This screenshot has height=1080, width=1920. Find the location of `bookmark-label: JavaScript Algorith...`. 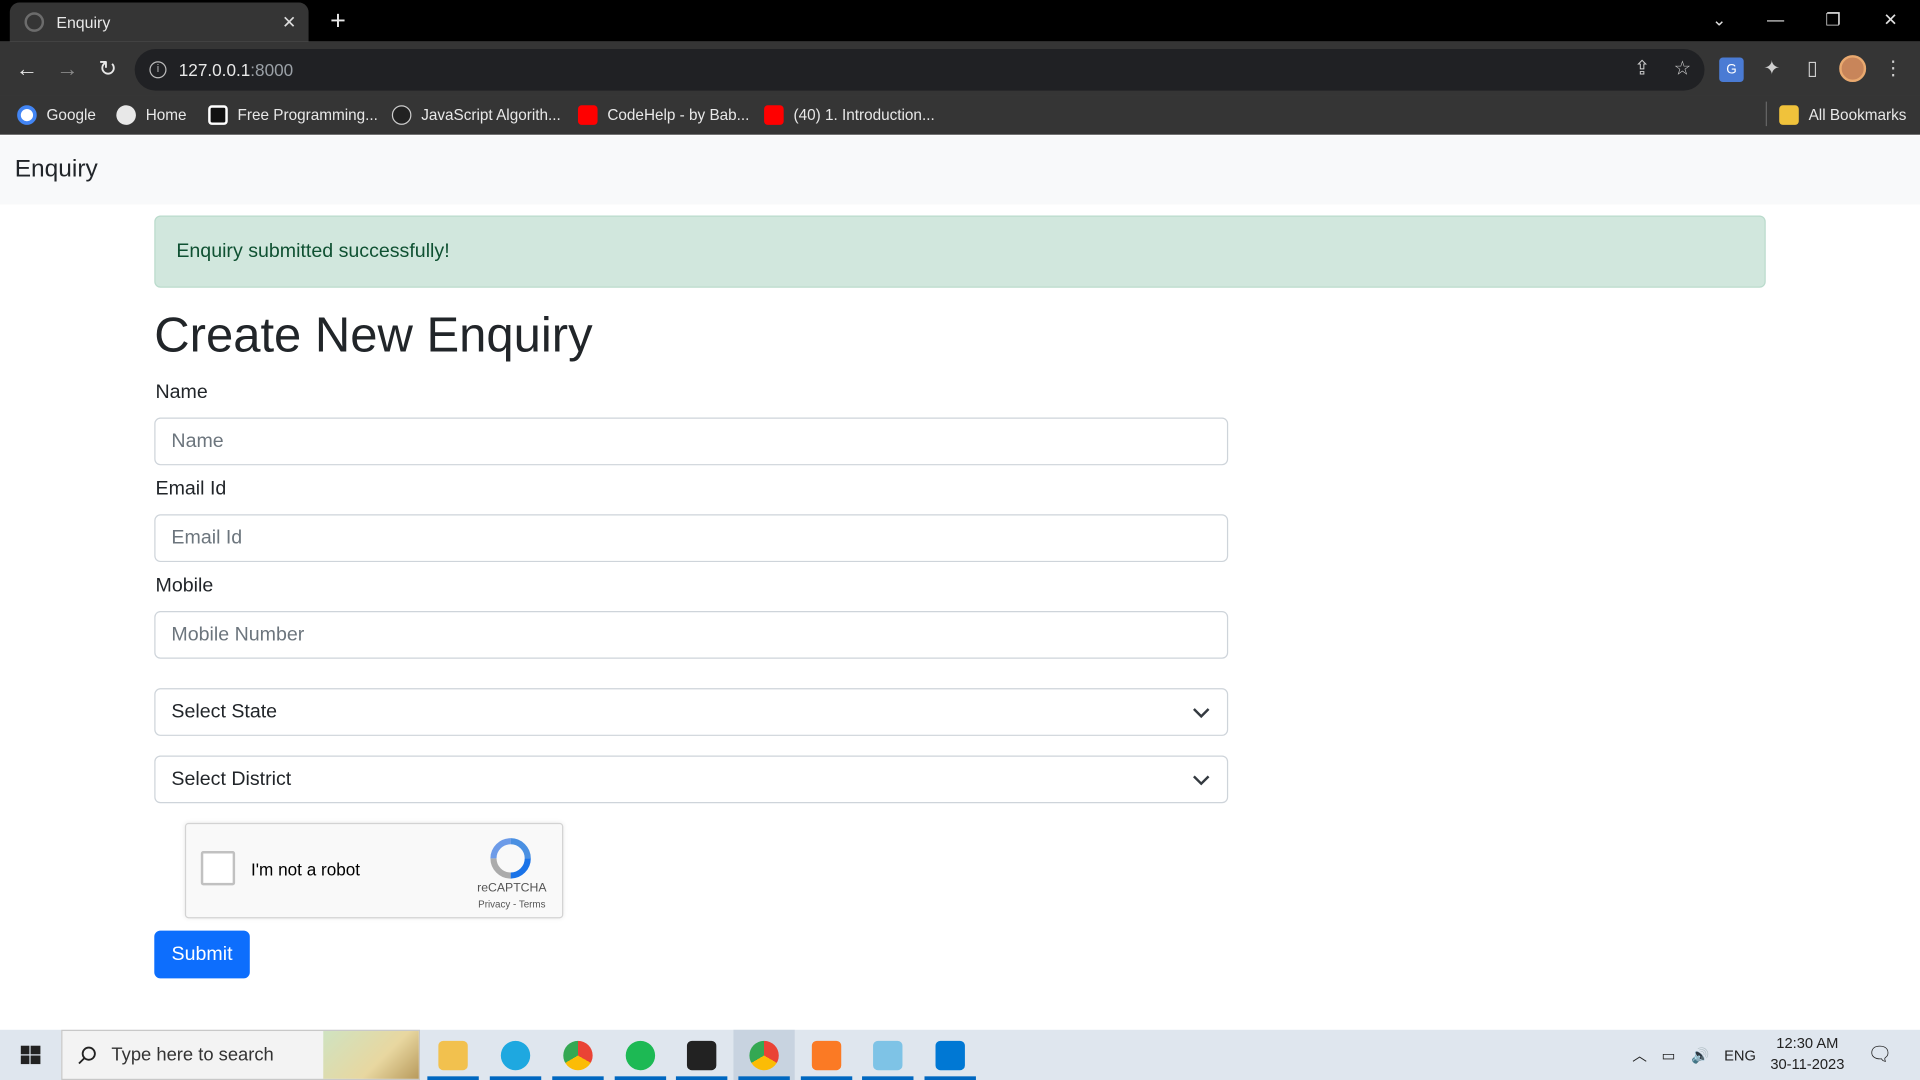

bookmark-label: JavaScript Algorith... is located at coordinates (491, 115).